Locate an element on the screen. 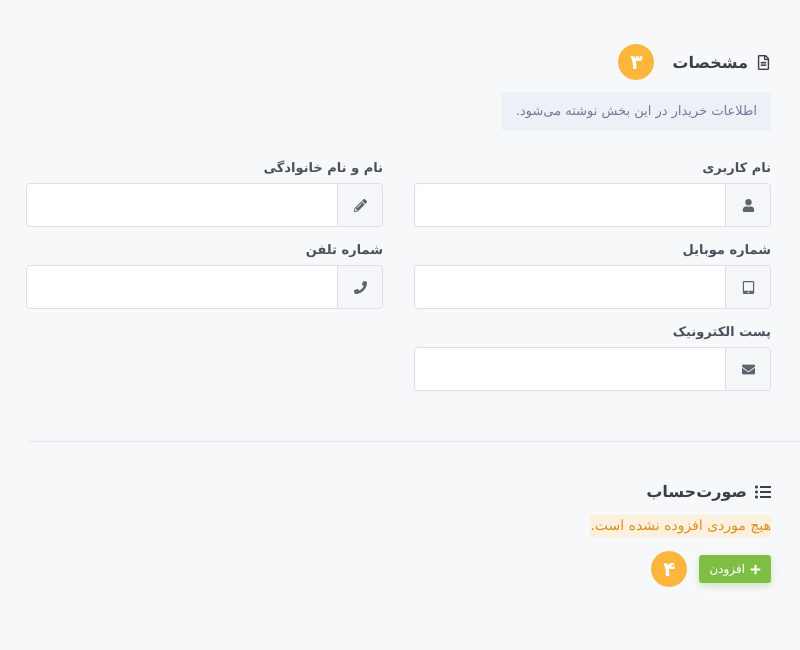 The height and width of the screenshot is (650, 800). tablet-icon is located at coordinates (748, 287).